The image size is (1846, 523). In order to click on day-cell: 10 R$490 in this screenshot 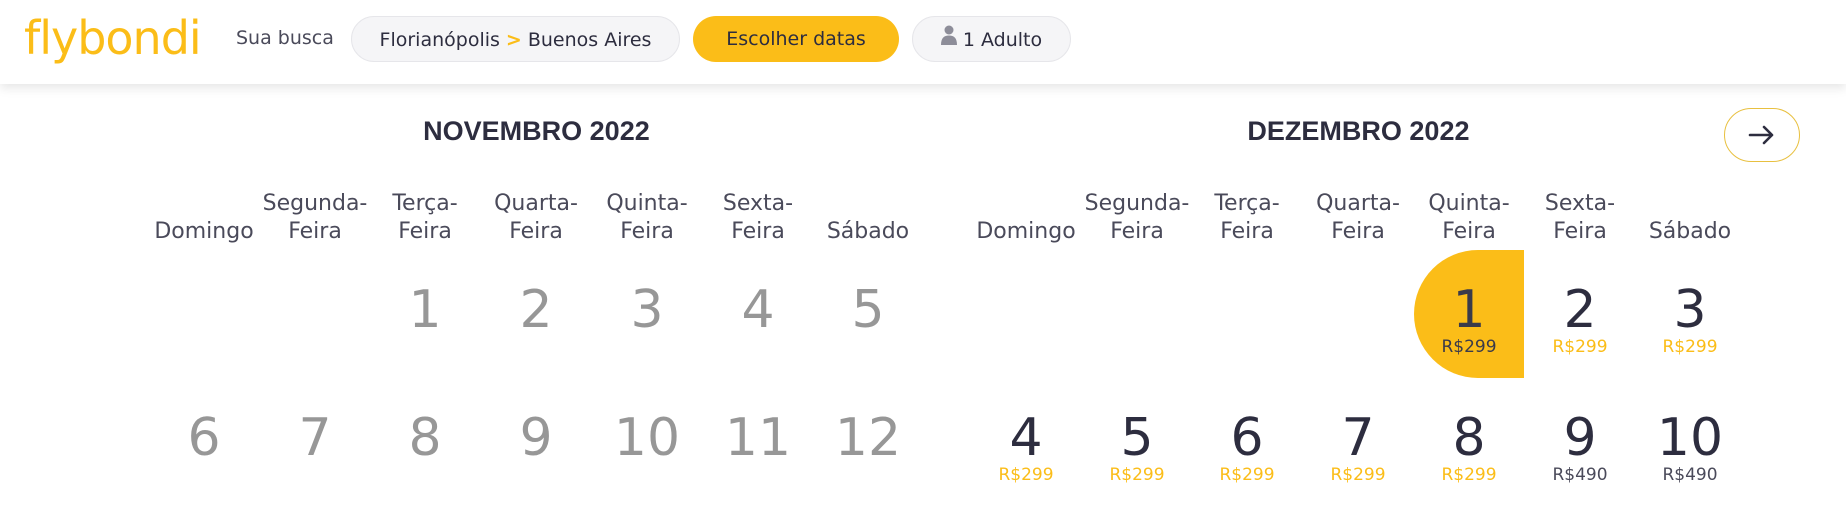, I will do `click(1690, 442)`.